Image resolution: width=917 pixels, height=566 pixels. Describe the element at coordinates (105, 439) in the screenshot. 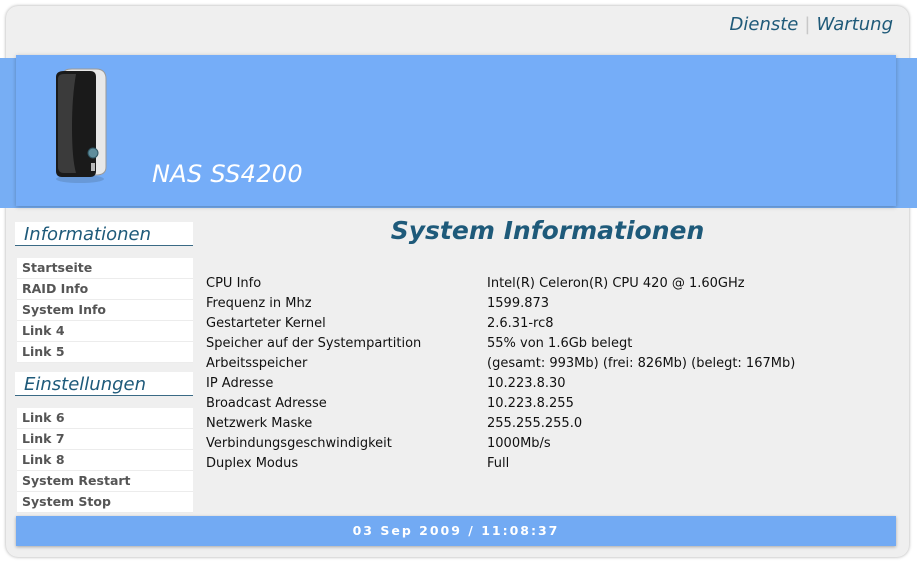

I see `sidebar-item-link-7: Link 7` at that location.